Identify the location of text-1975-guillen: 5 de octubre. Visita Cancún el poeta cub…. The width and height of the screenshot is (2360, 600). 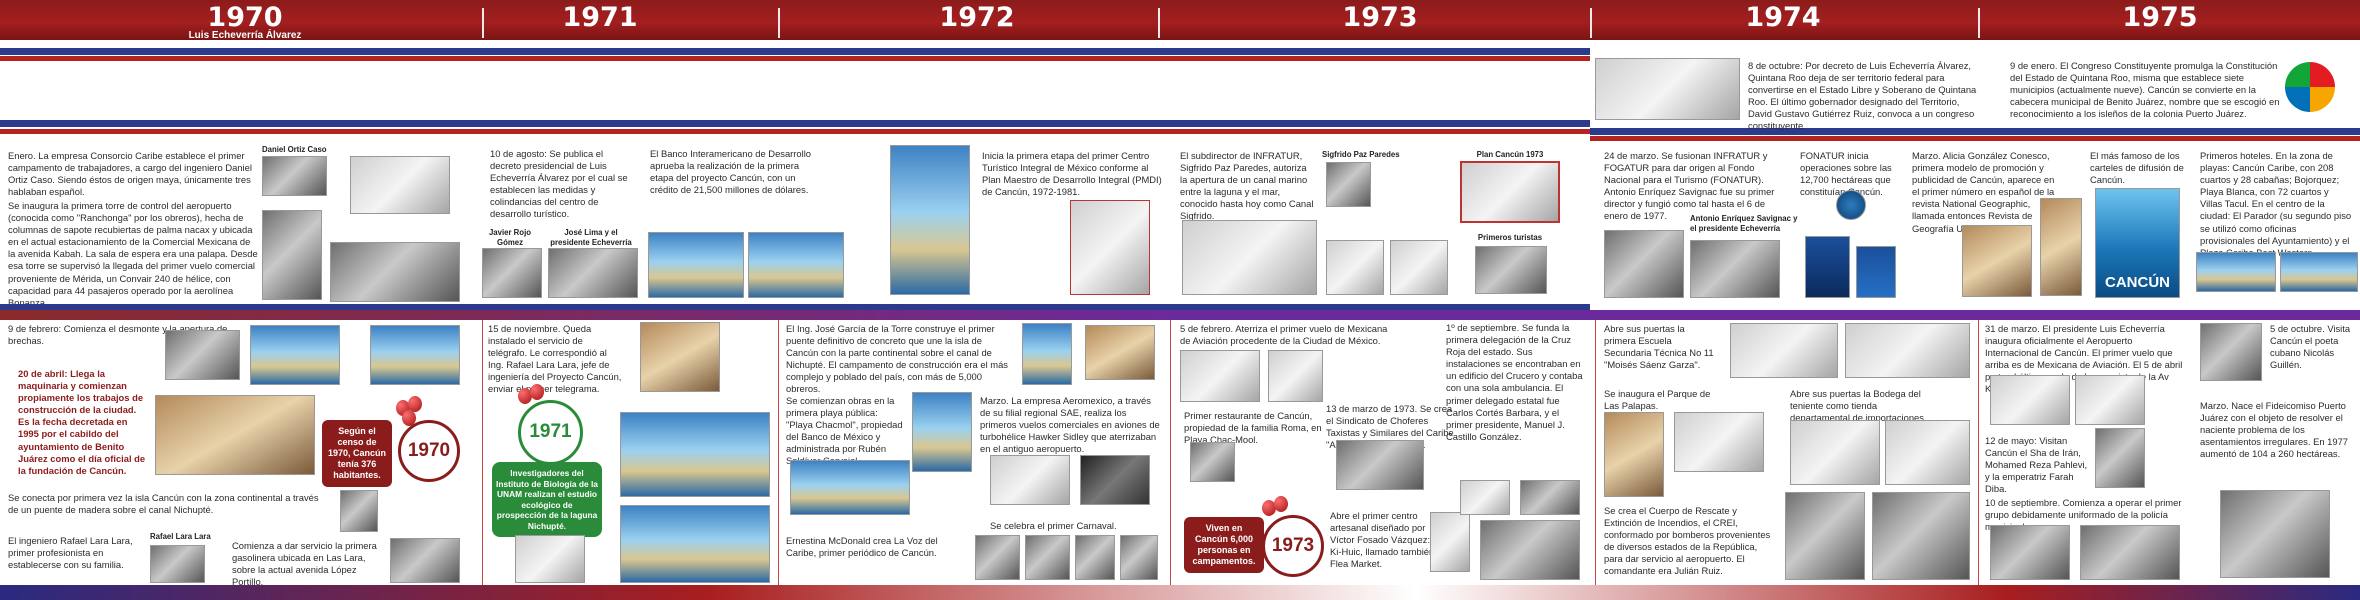
(2310, 347).